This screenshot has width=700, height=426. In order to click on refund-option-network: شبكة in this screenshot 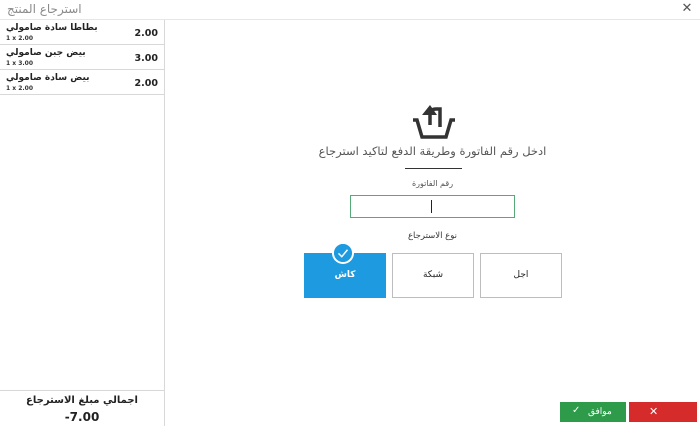, I will do `click(433, 275)`.